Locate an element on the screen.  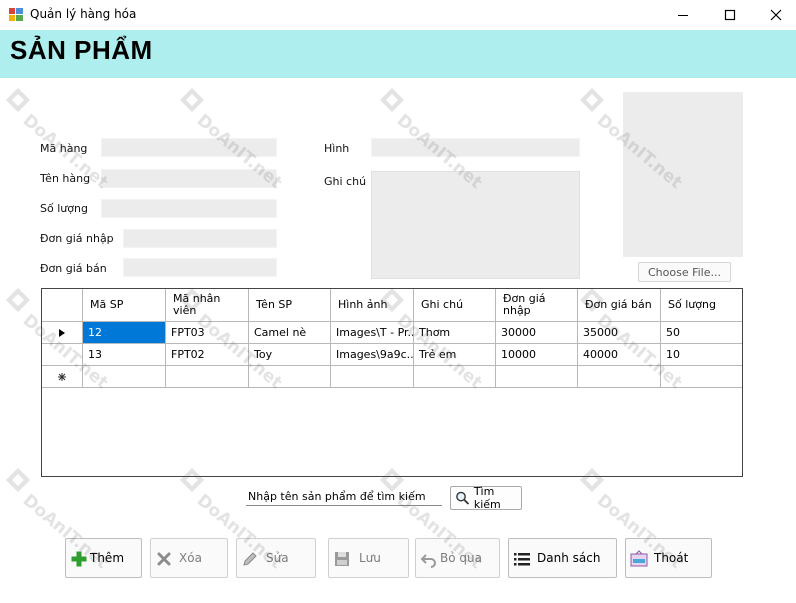
column-header-ghi-chu: Ghi chú is located at coordinates (455, 305).